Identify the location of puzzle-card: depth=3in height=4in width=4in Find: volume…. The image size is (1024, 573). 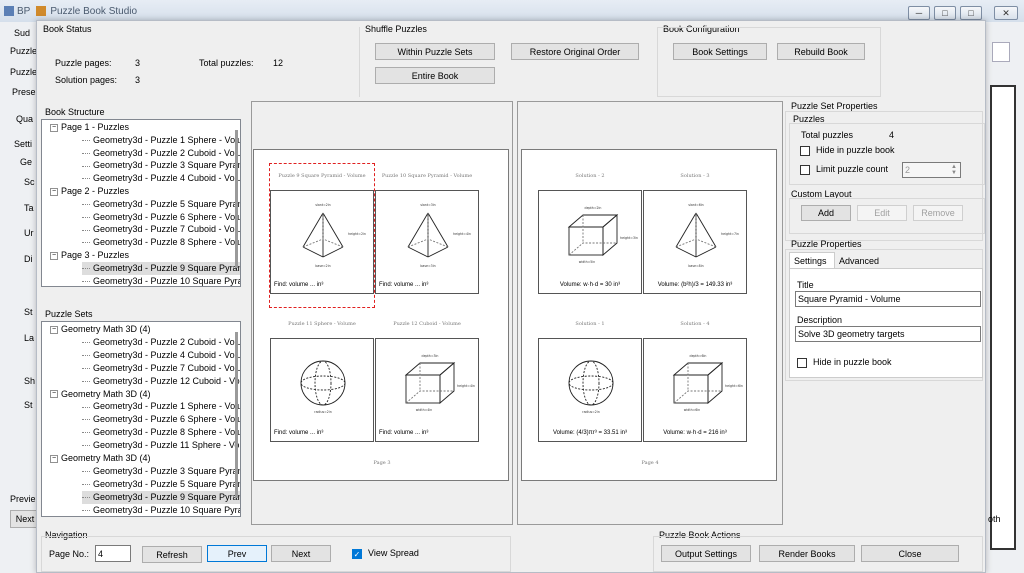
(427, 390).